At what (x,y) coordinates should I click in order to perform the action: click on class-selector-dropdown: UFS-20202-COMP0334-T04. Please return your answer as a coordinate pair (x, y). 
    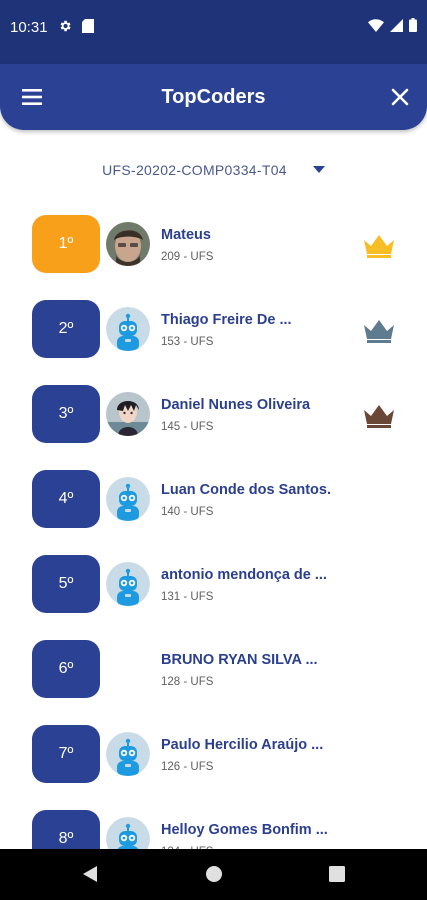
    Looking at the image, I should click on (213, 170).